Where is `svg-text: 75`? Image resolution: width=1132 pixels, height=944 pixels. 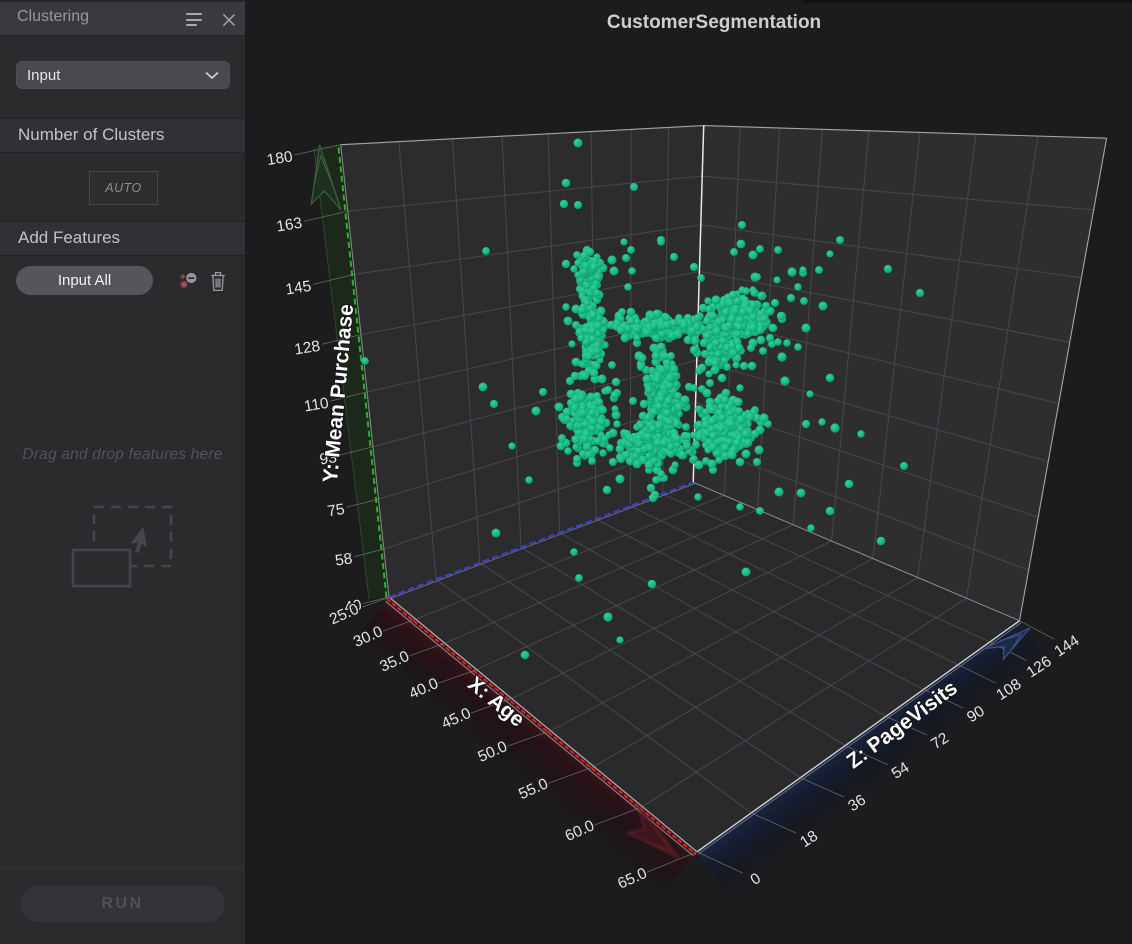
svg-text: 75 is located at coordinates (336, 510).